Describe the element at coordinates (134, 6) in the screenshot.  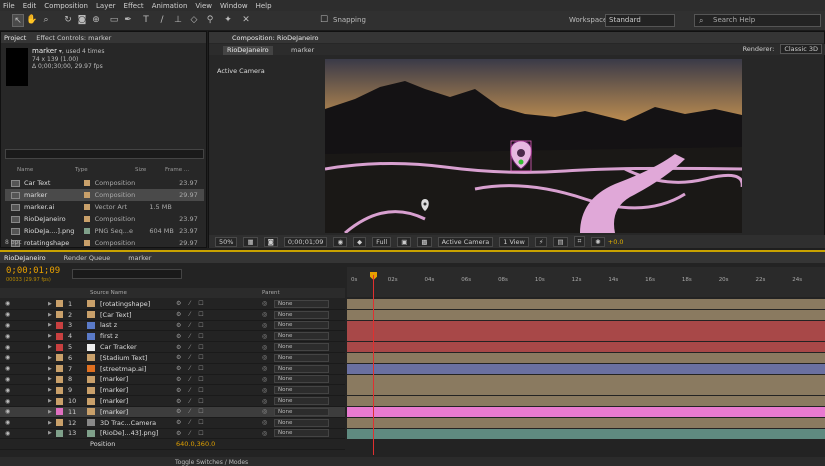
I see `menu-item-effect: Effect` at that location.